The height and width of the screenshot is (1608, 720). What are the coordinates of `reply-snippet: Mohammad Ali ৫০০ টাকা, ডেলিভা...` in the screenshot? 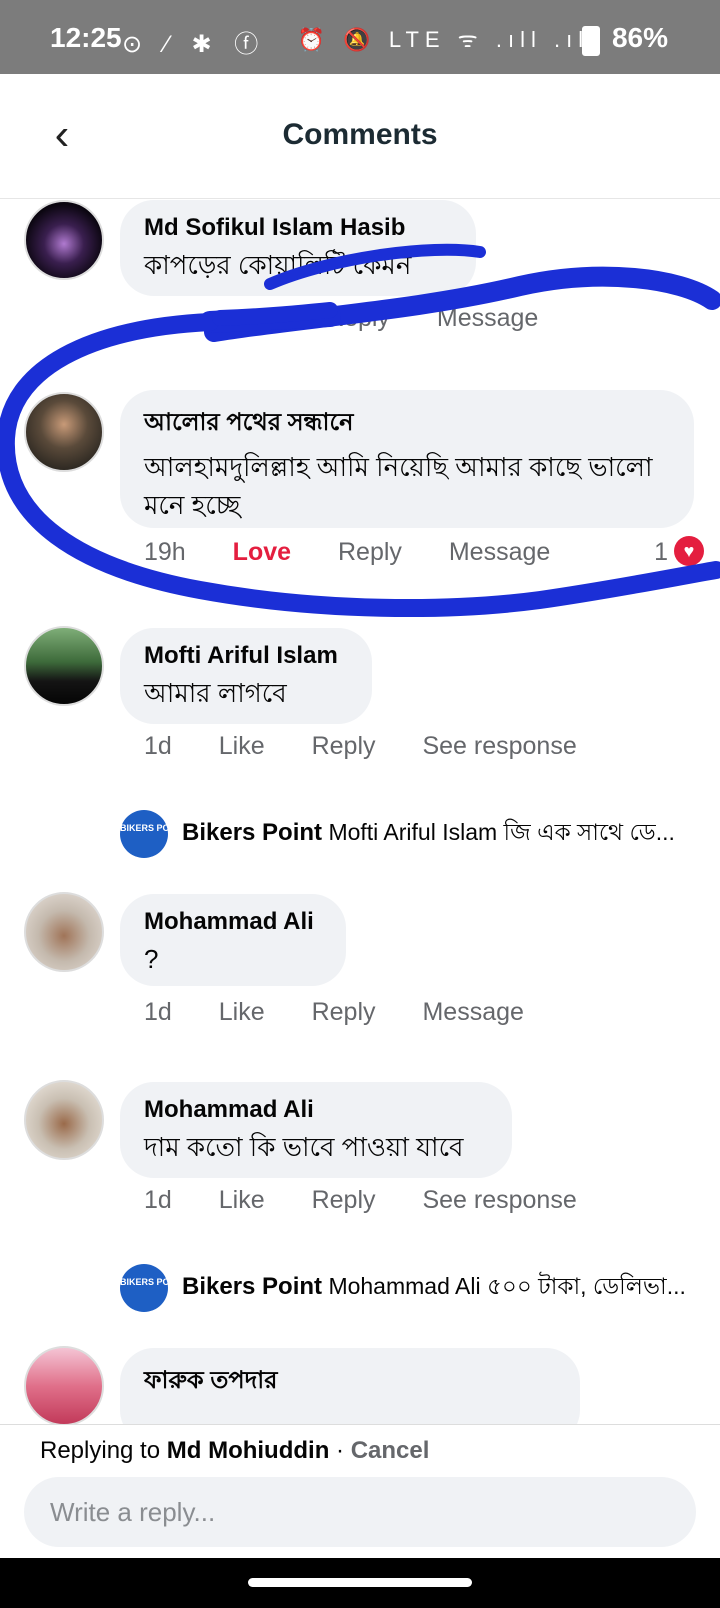 It's located at (507, 1286).